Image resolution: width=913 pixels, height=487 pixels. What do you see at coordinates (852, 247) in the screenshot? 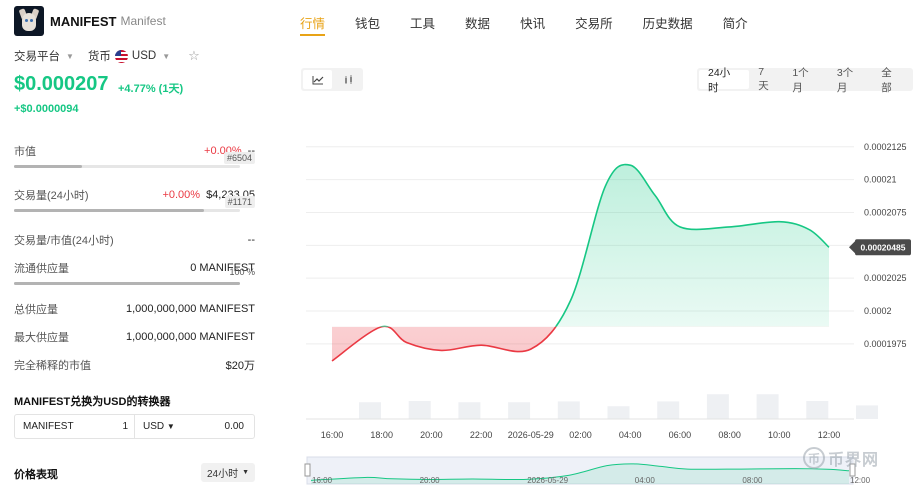
I see `price-tag-pointer` at bounding box center [852, 247].